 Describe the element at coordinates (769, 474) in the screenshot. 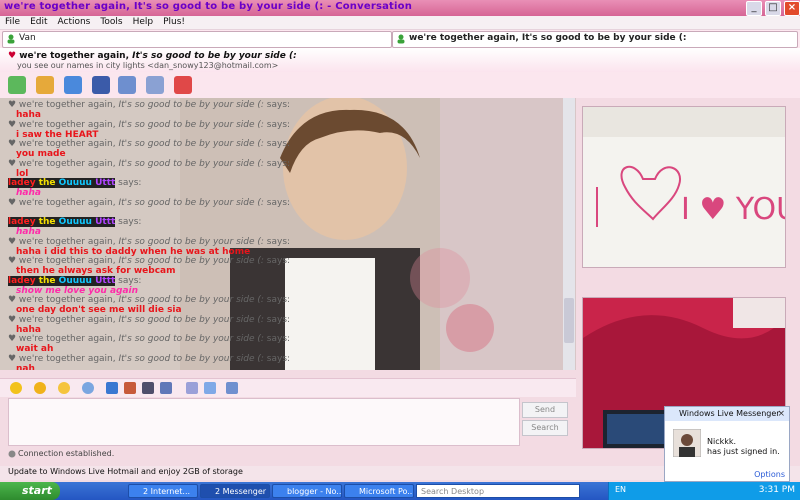

I see `notification-options-link: Options` at that location.